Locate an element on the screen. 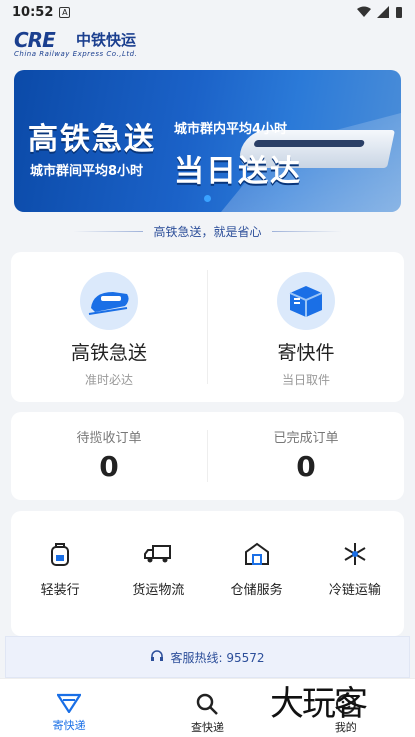 This screenshot has width=415, height=737. tool-label: 货运物流 is located at coordinates (158, 590).